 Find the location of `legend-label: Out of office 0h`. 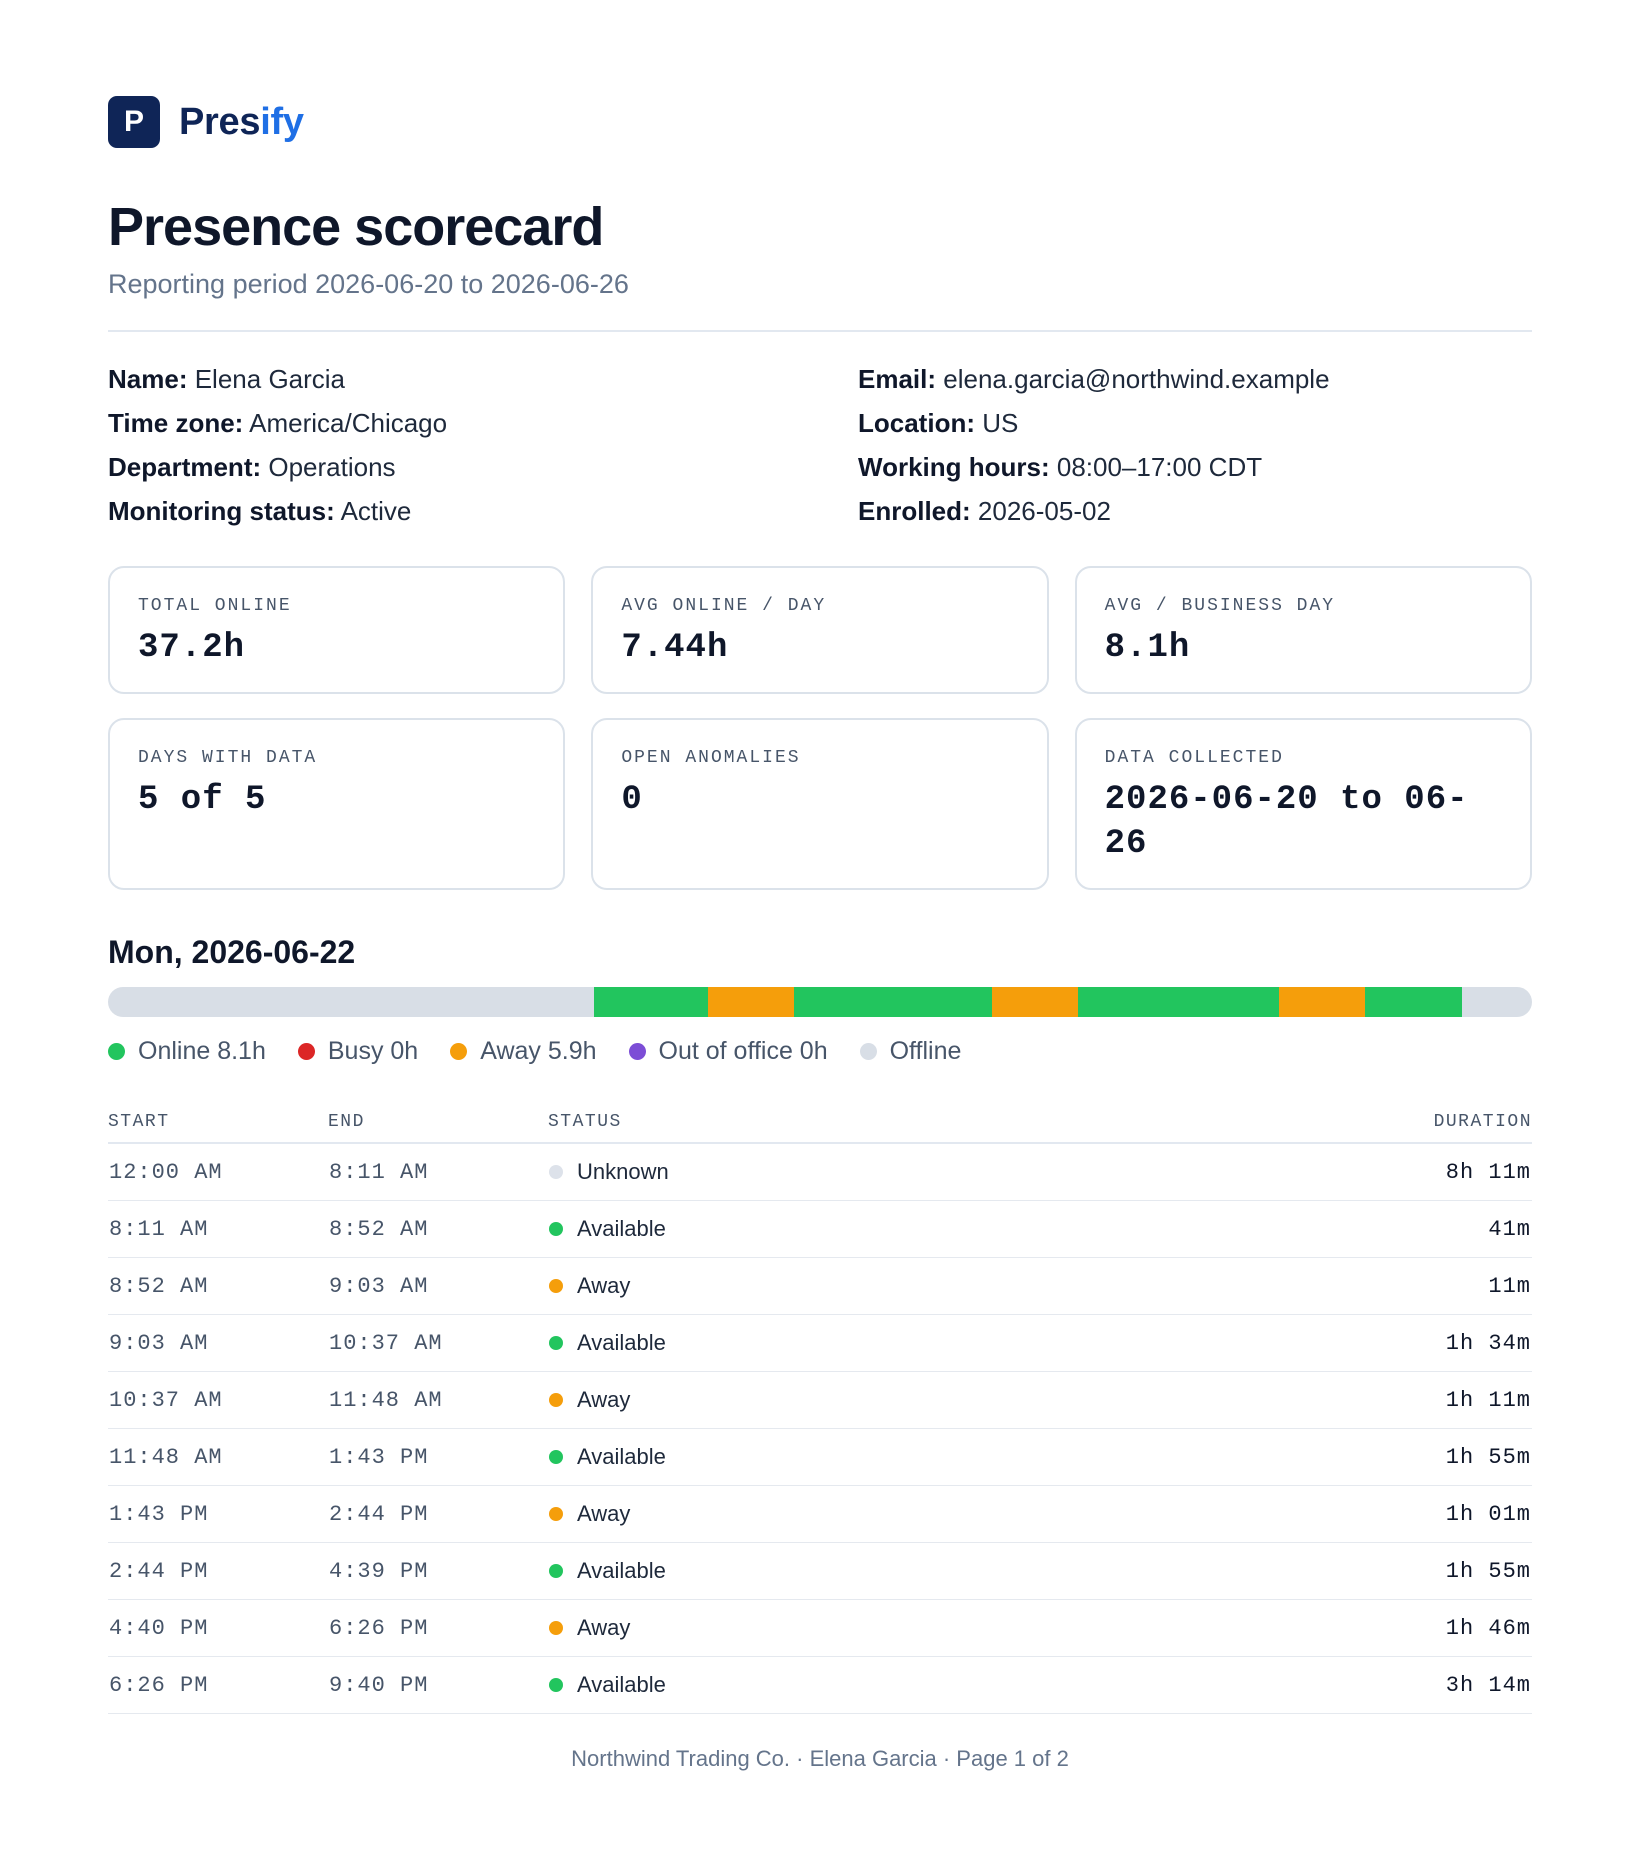

legend-label: Out of office 0h is located at coordinates (743, 1051).